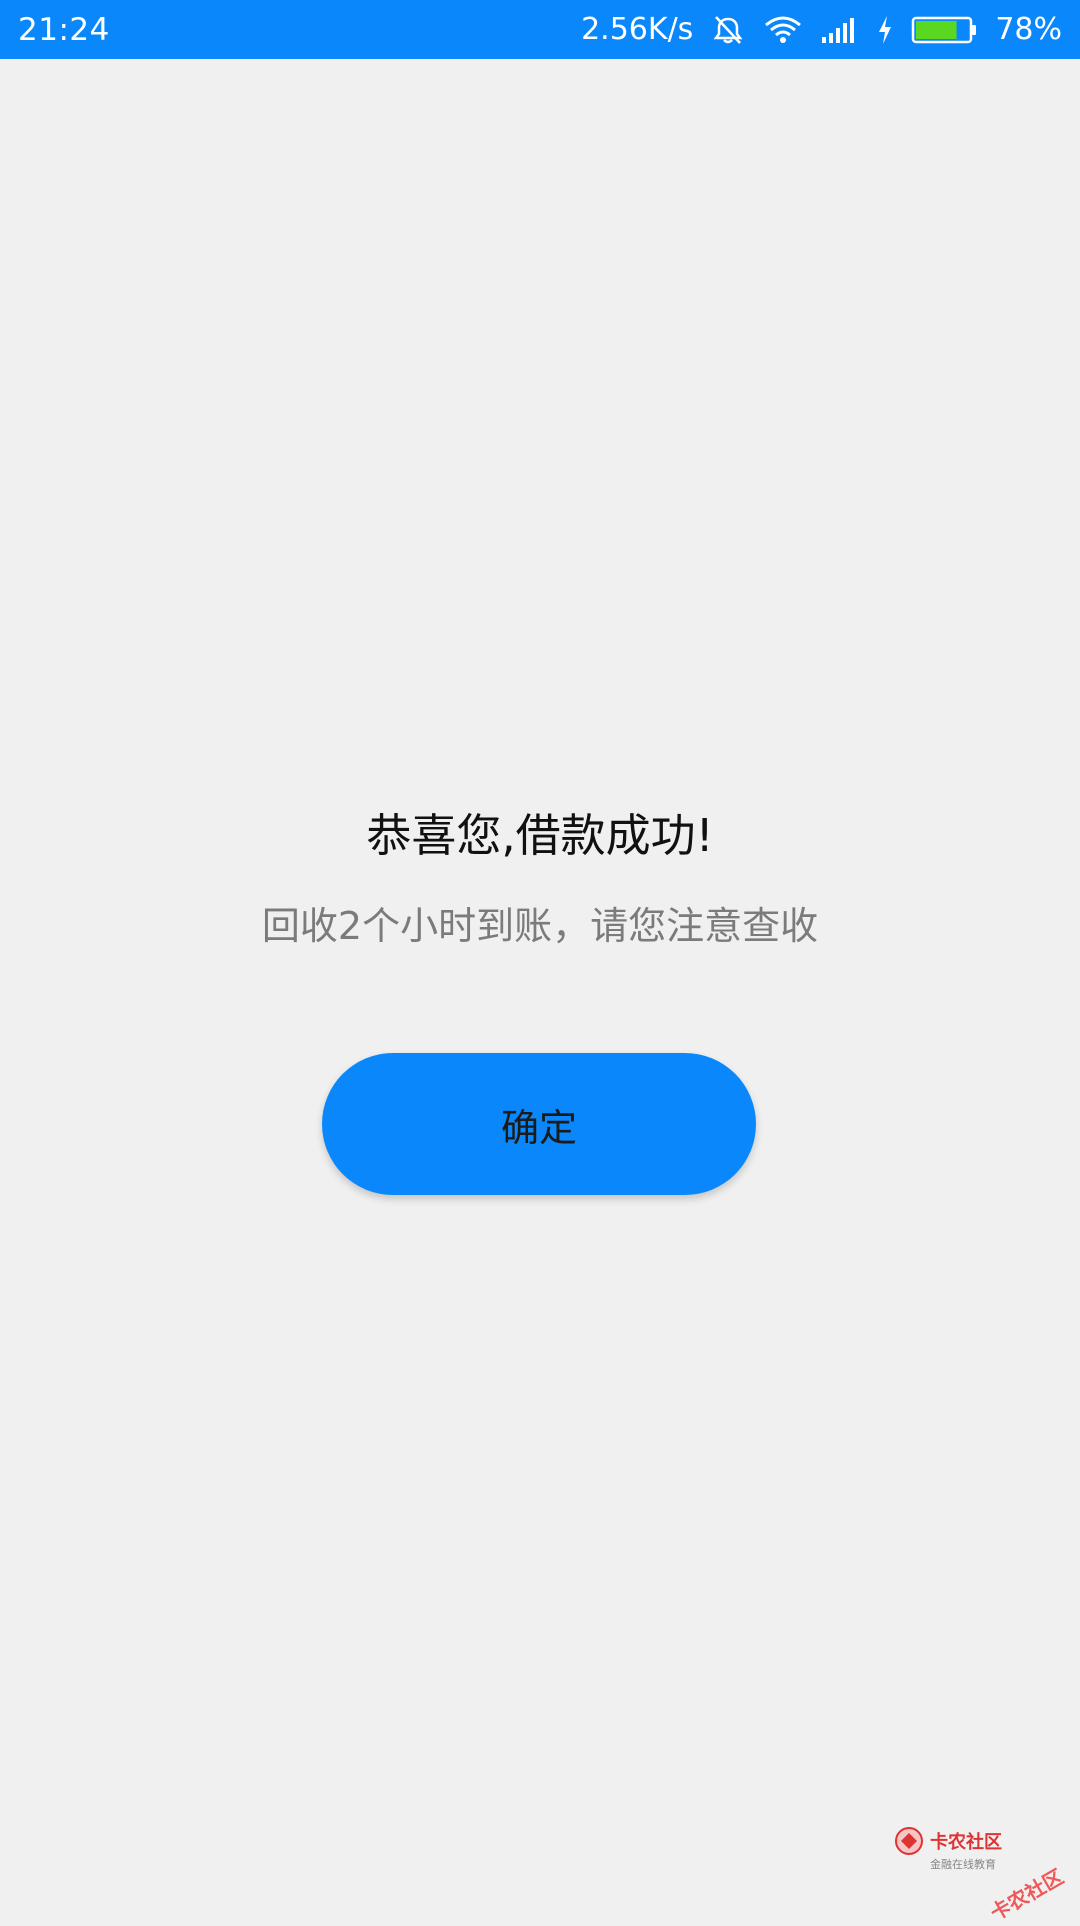  Describe the element at coordinates (840, 30) in the screenshot. I see `signal-icon` at that location.